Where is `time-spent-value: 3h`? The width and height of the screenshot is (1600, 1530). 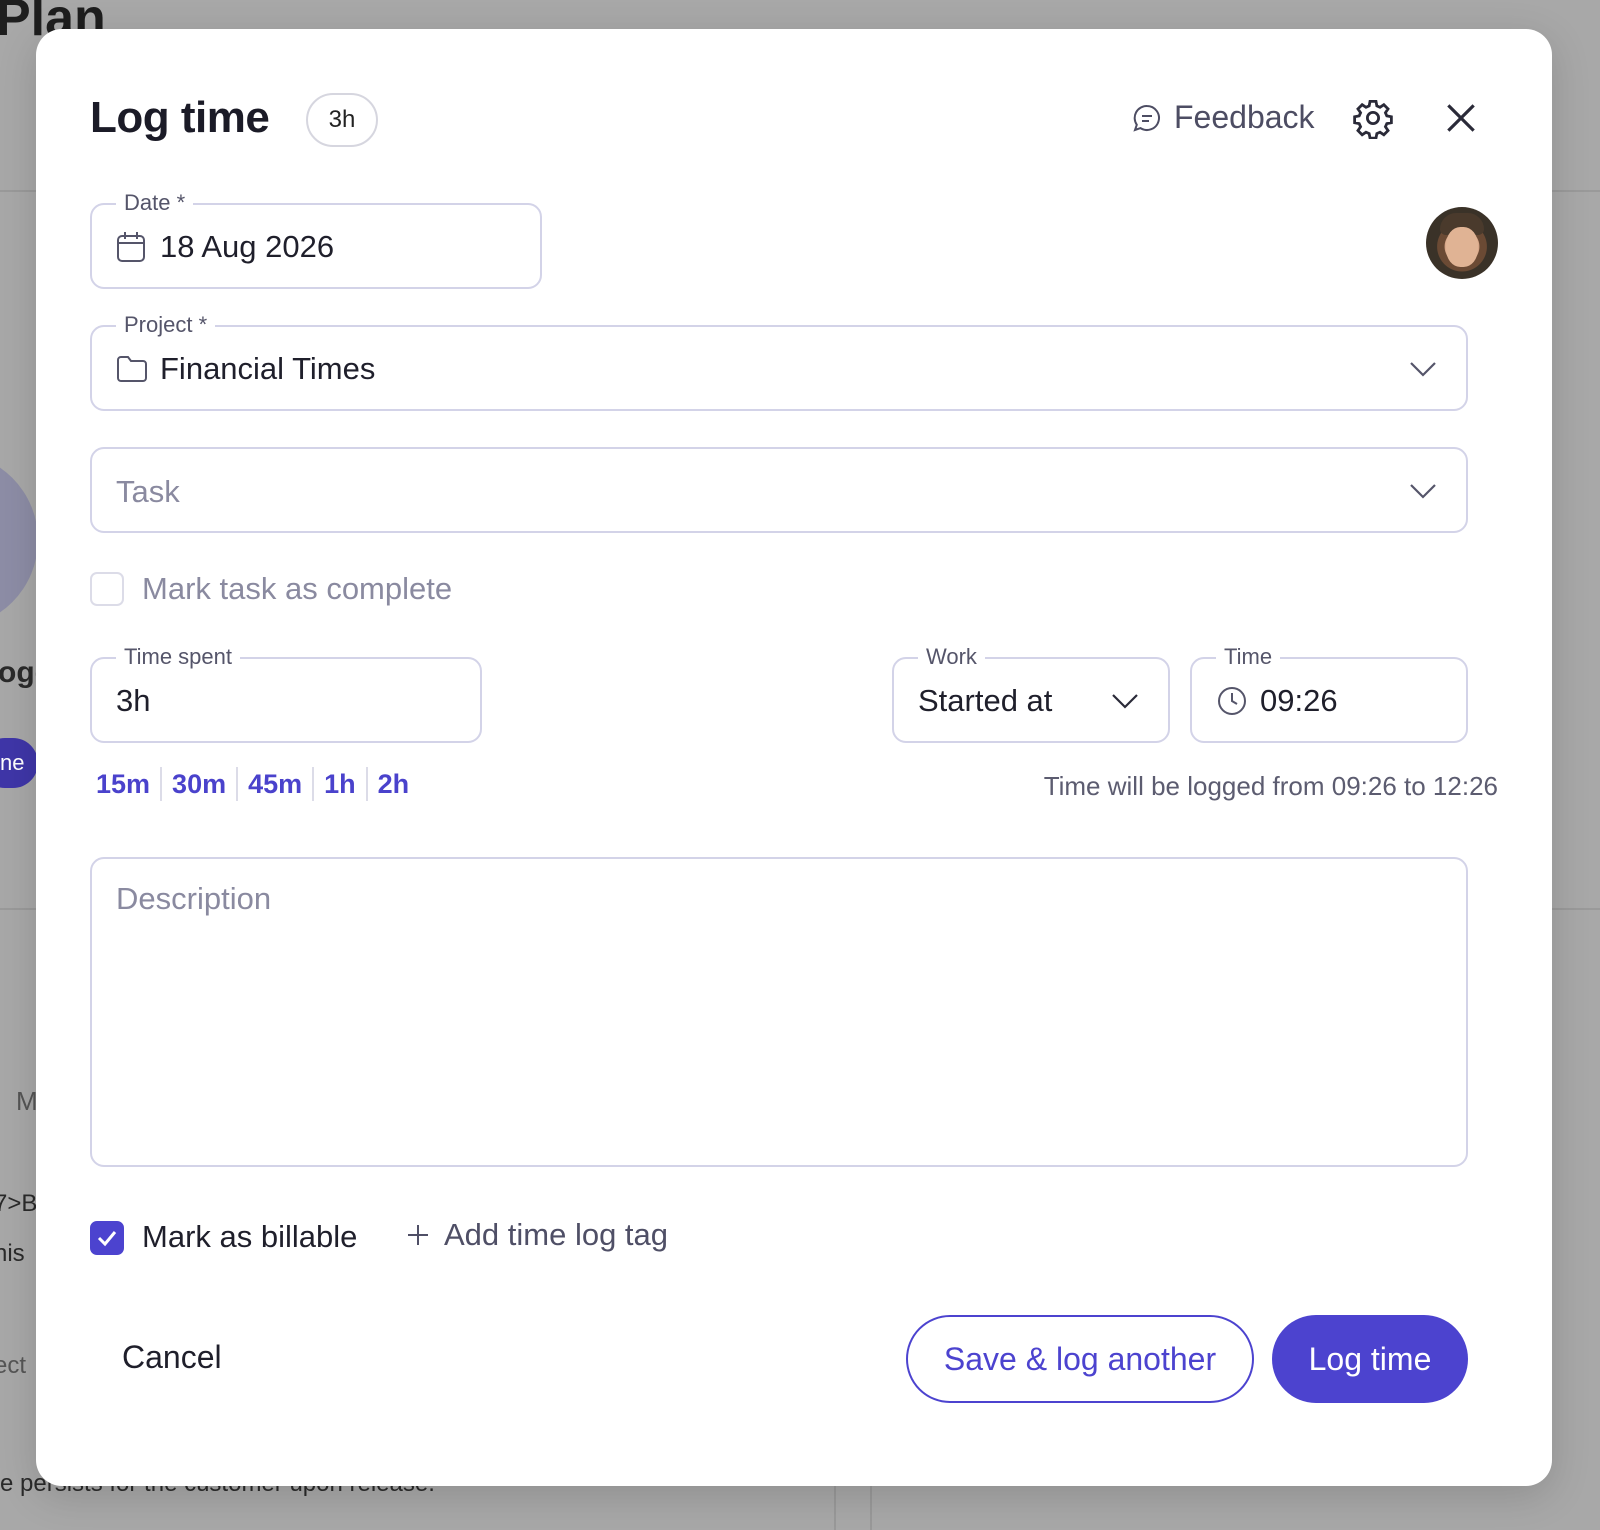
time-spent-value: 3h is located at coordinates (133, 700).